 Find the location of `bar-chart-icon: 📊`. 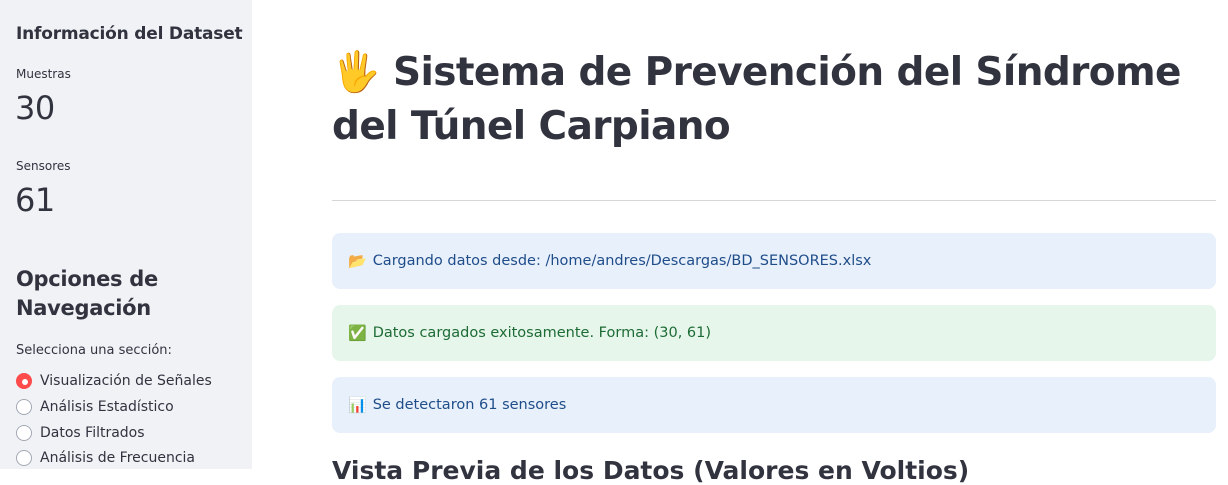

bar-chart-icon: 📊 is located at coordinates (357, 405).